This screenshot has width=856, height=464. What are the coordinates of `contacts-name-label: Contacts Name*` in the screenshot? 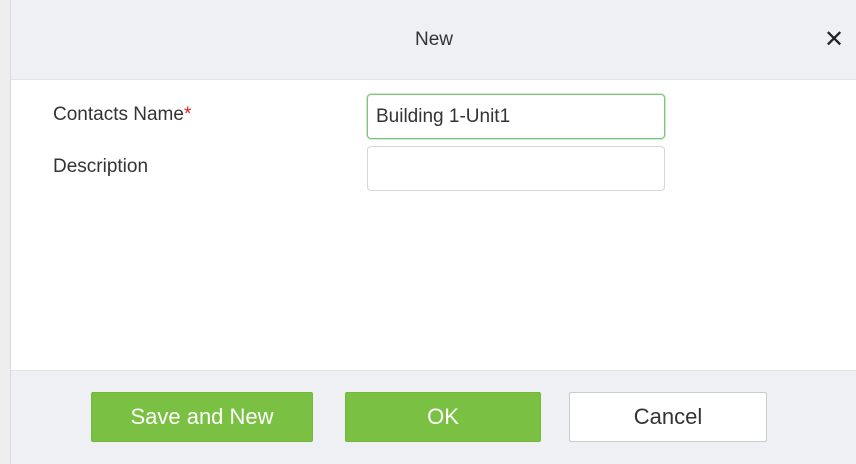 It's located at (122, 115).